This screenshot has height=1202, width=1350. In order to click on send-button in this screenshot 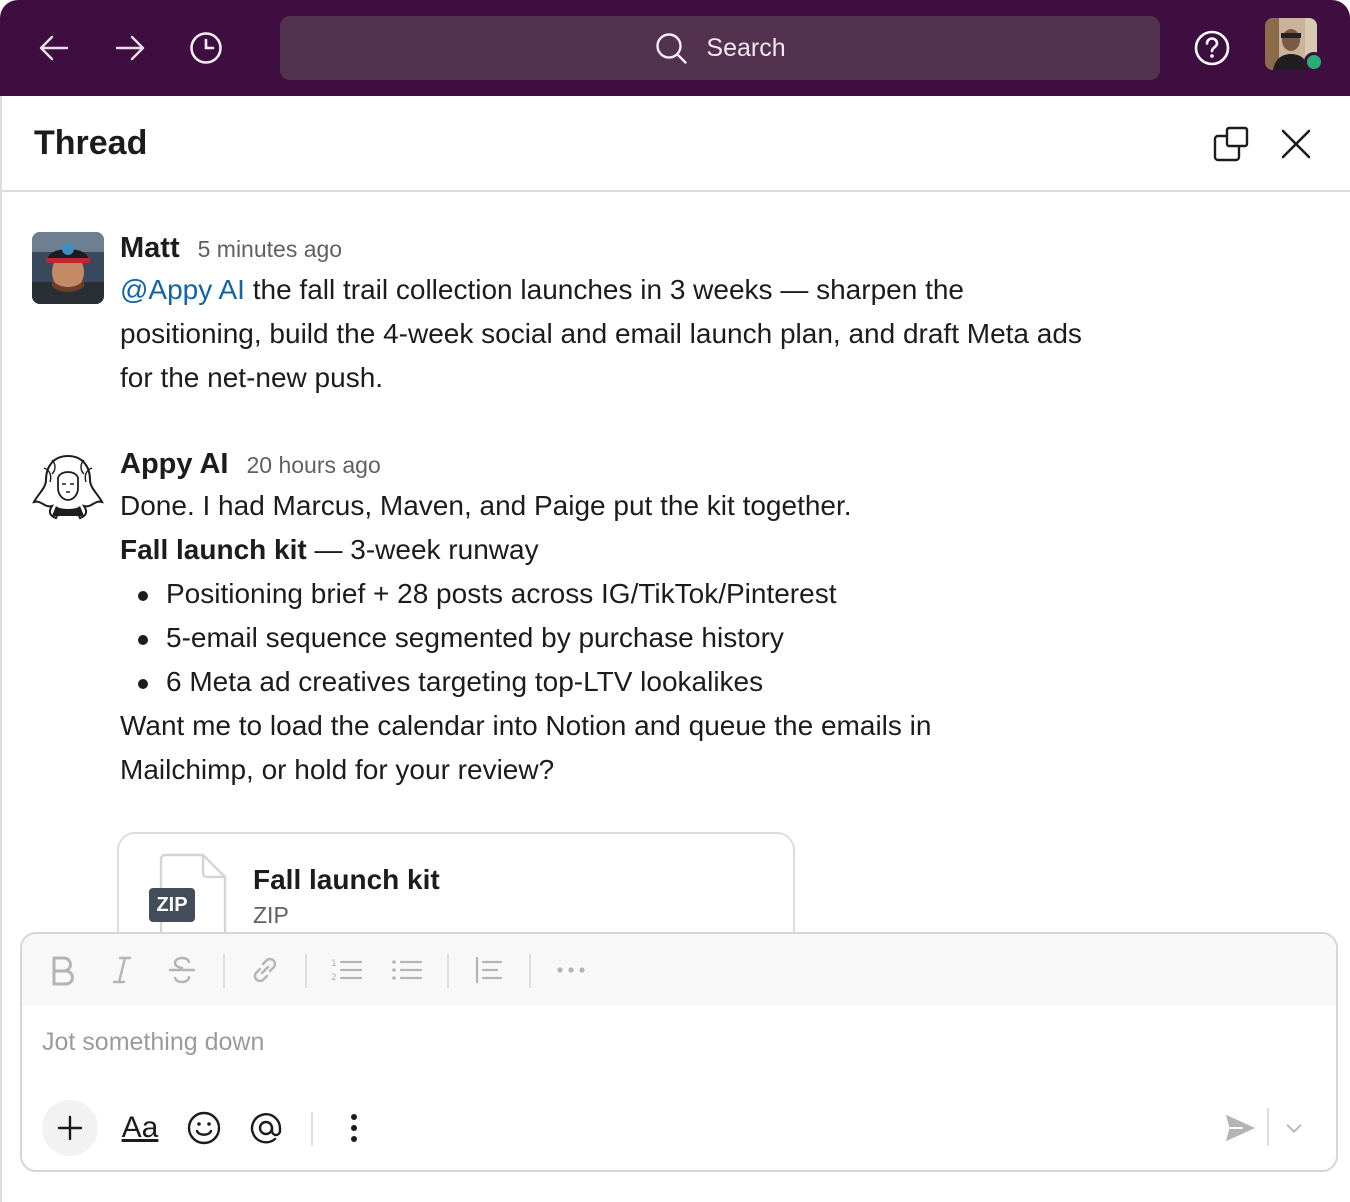, I will do `click(1240, 1128)`.